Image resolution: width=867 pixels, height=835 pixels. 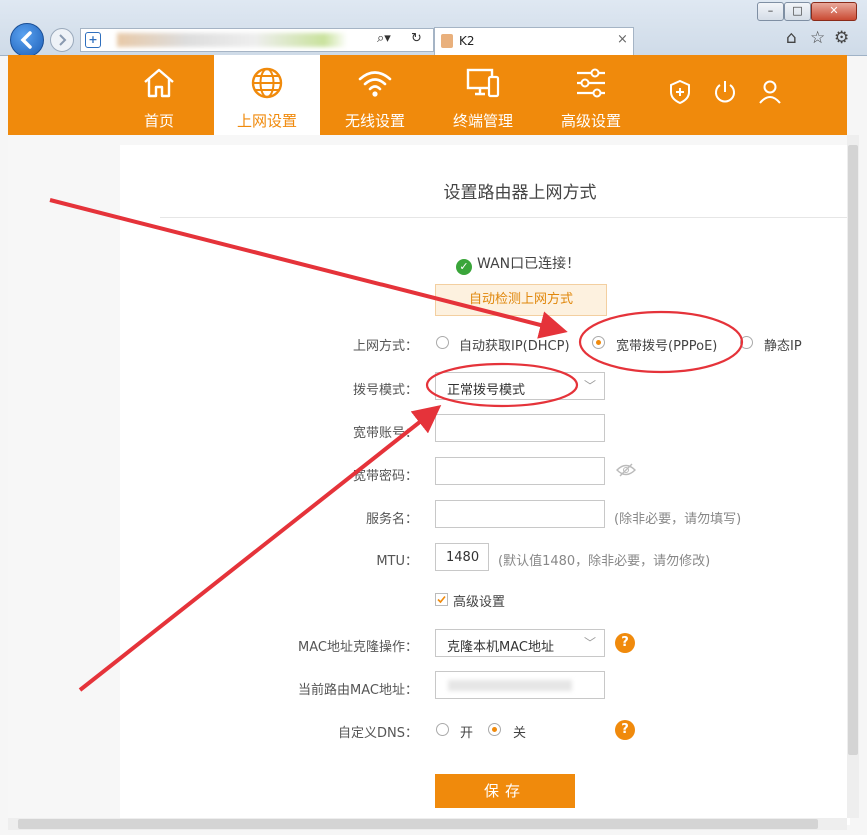 I want to click on tab-title: K2, so click(x=467, y=41).